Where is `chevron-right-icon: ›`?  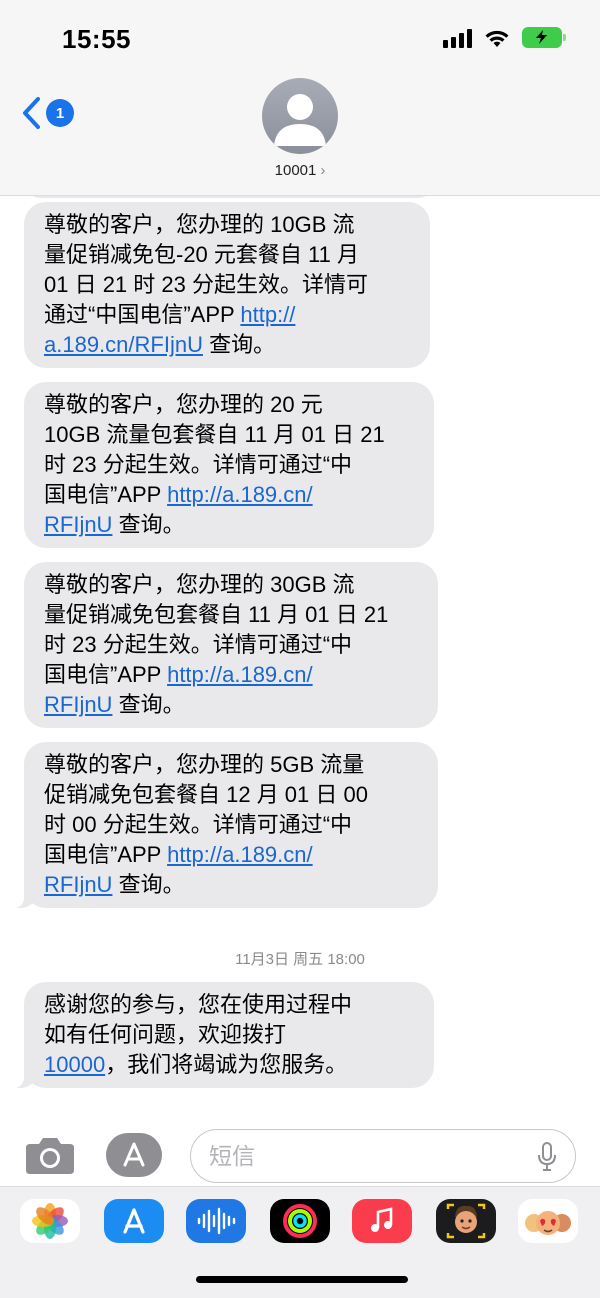 chevron-right-icon: › is located at coordinates (323, 170).